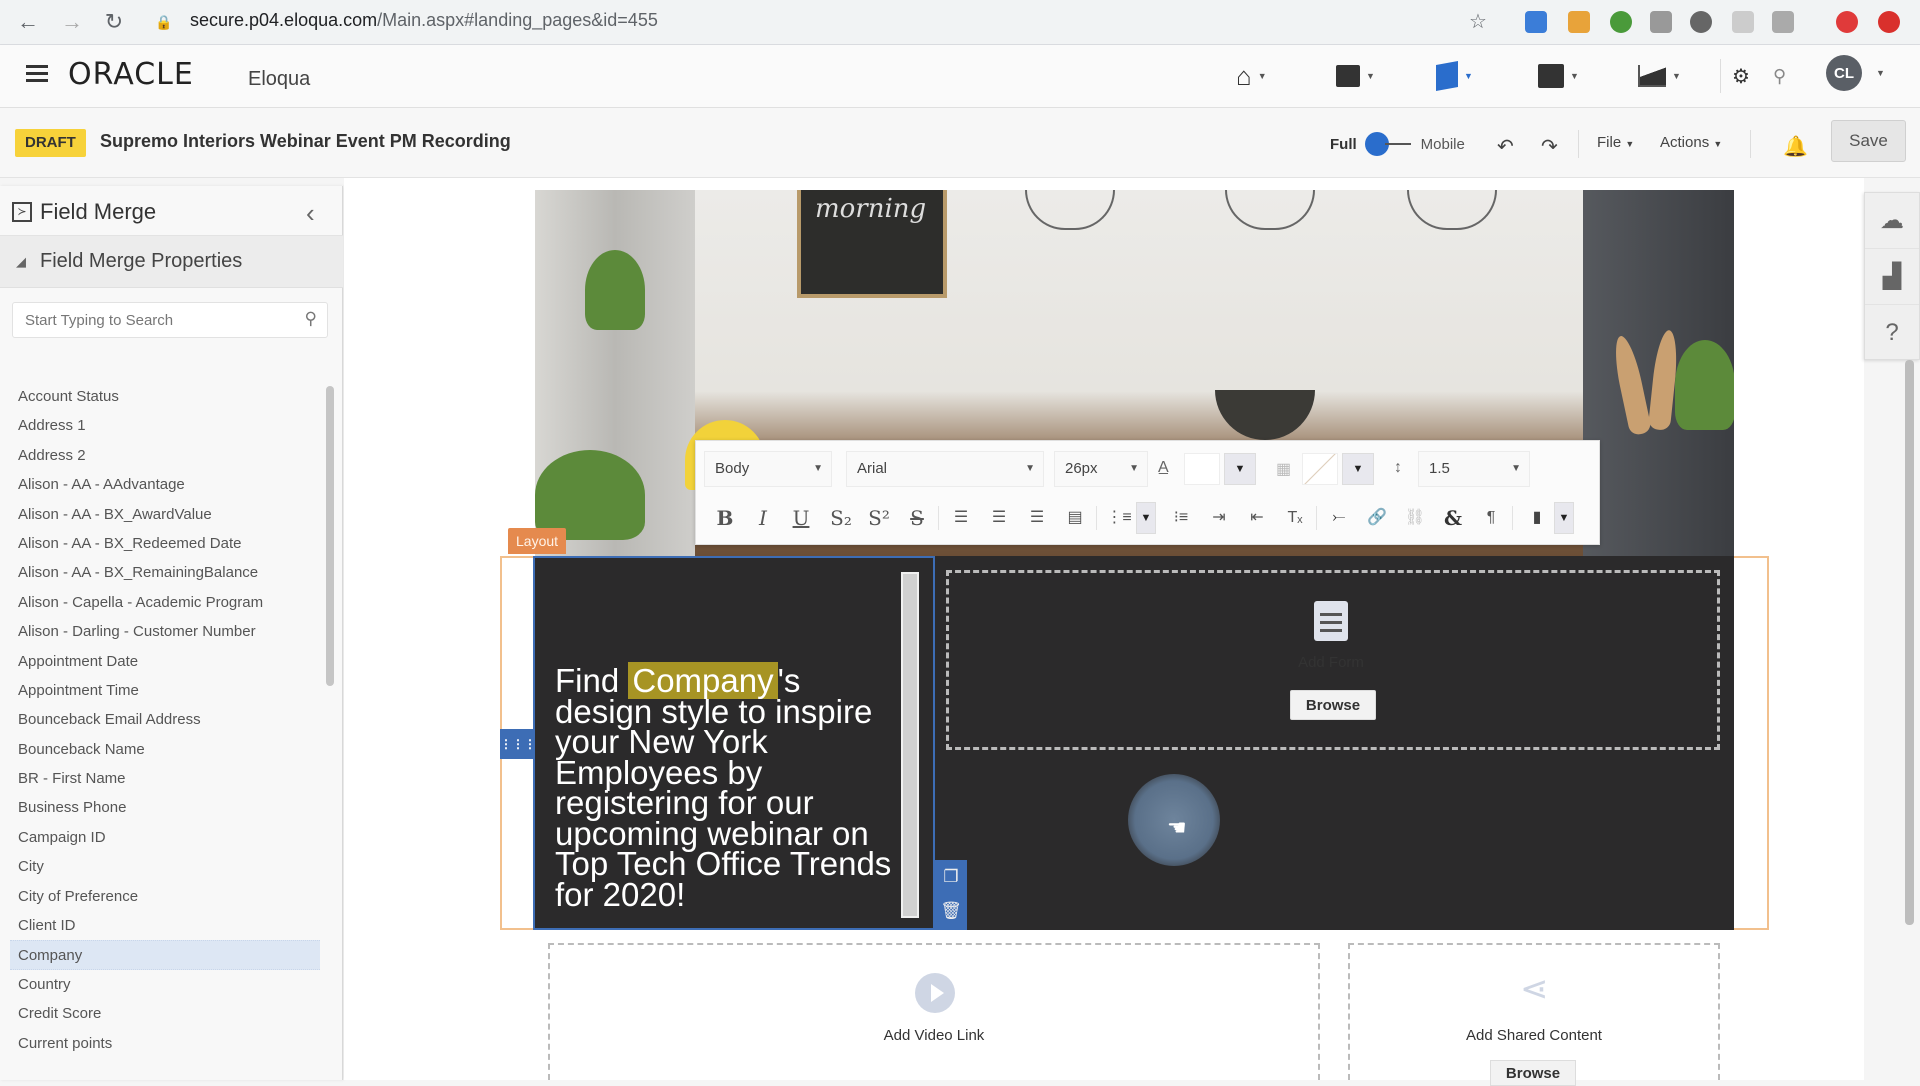 The width and height of the screenshot is (1920, 1086). Describe the element at coordinates (1892, 221) in the screenshot. I see `cloud-content-icon: ☁` at that location.